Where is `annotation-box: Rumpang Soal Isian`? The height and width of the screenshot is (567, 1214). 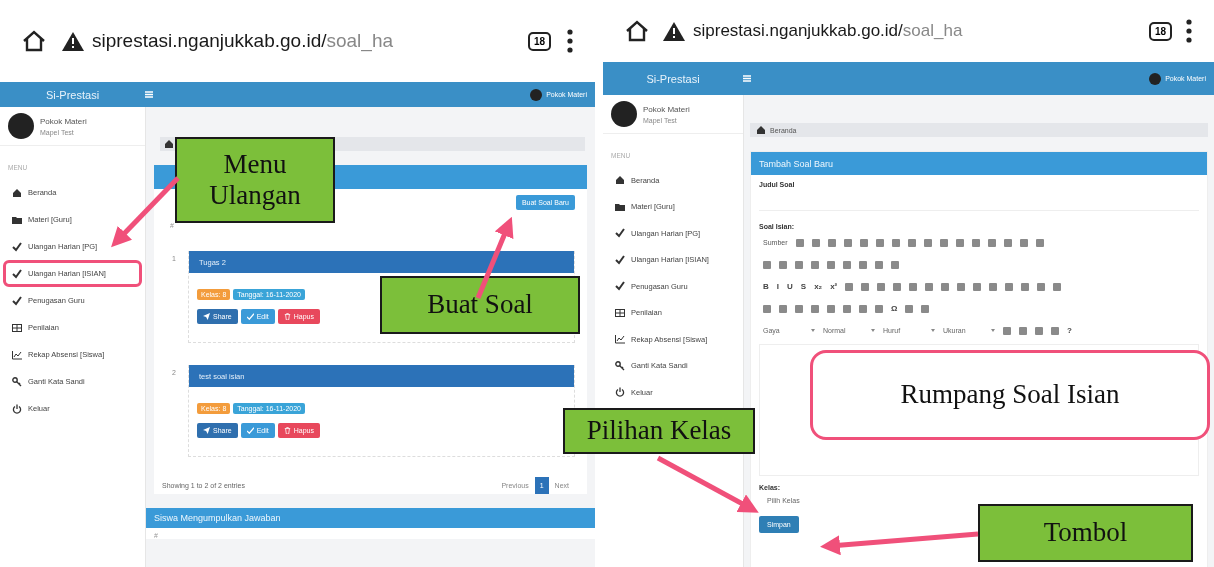 annotation-box: Rumpang Soal Isian is located at coordinates (1010, 395).